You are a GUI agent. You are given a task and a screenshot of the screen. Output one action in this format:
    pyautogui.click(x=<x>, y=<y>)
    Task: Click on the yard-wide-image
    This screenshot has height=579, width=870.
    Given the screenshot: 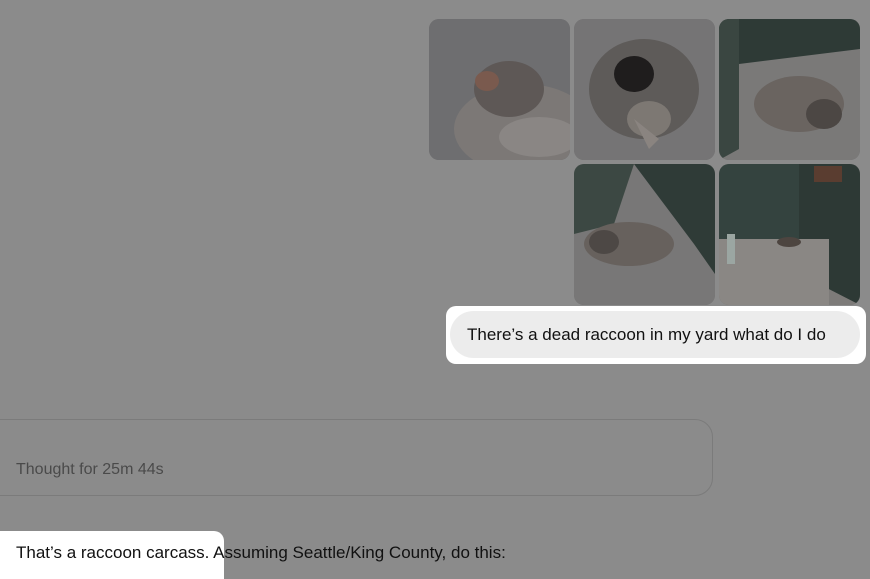 What is the action you would take?
    pyautogui.click(x=789, y=234)
    